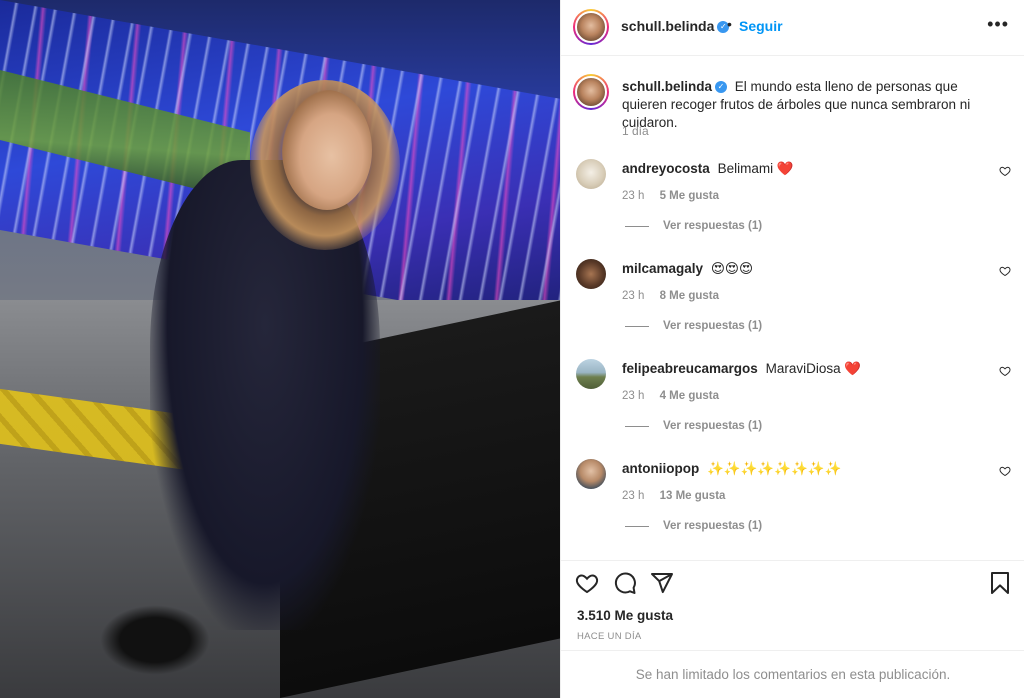 The width and height of the screenshot is (1024, 698). Describe the element at coordinates (635, 131) in the screenshot. I see `caption-timestamp: 1 día` at that location.